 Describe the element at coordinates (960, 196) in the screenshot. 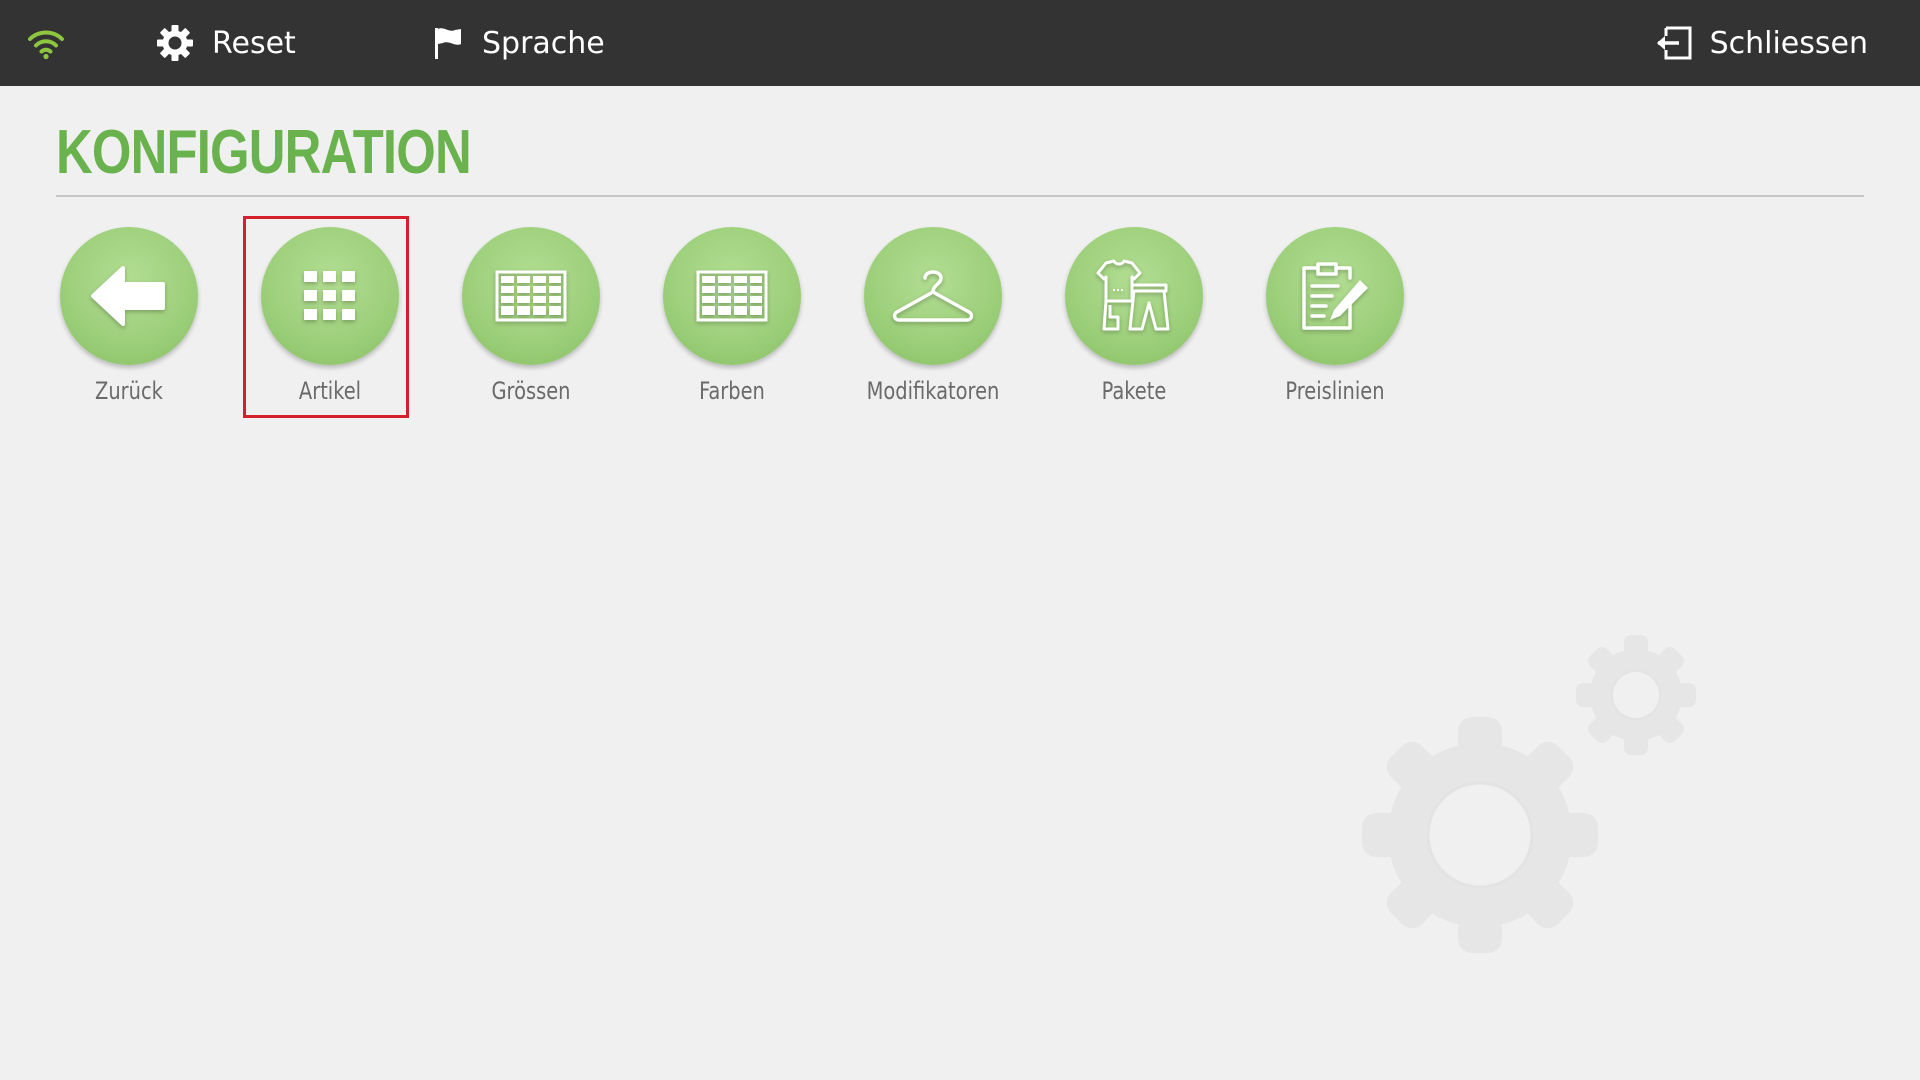

I see `title-divider` at that location.